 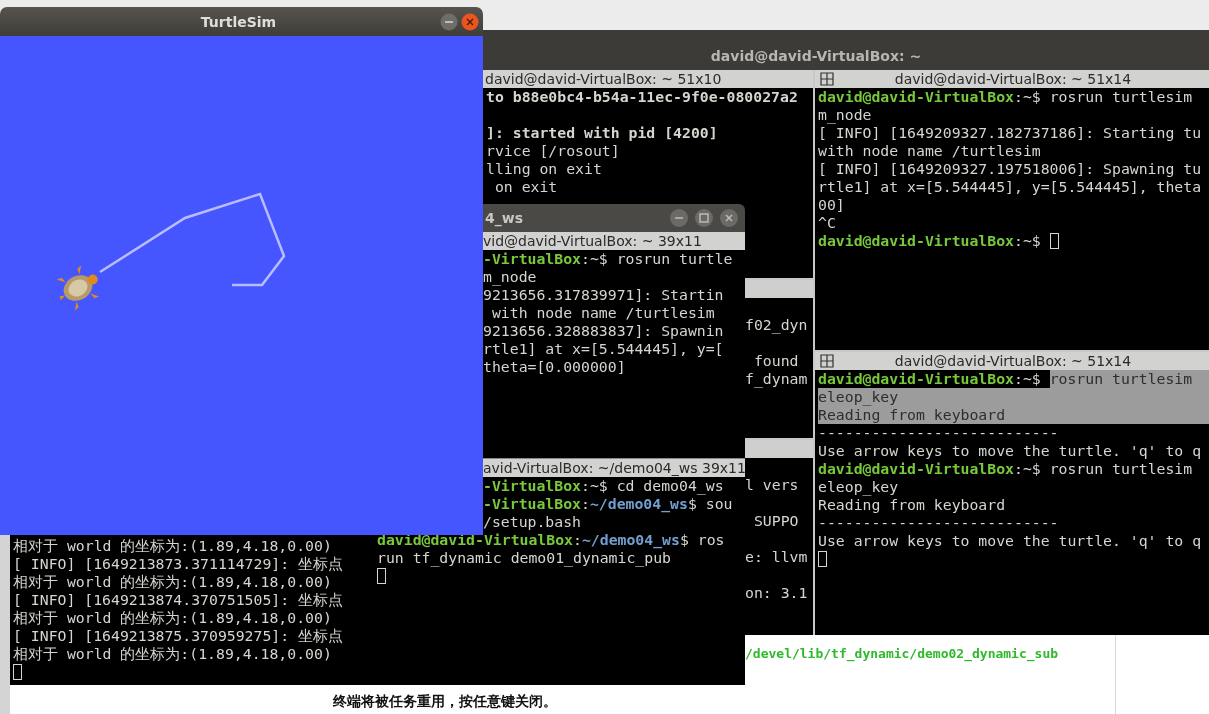 I want to click on terminal-line: rvice [/rosout], so click(x=553, y=151).